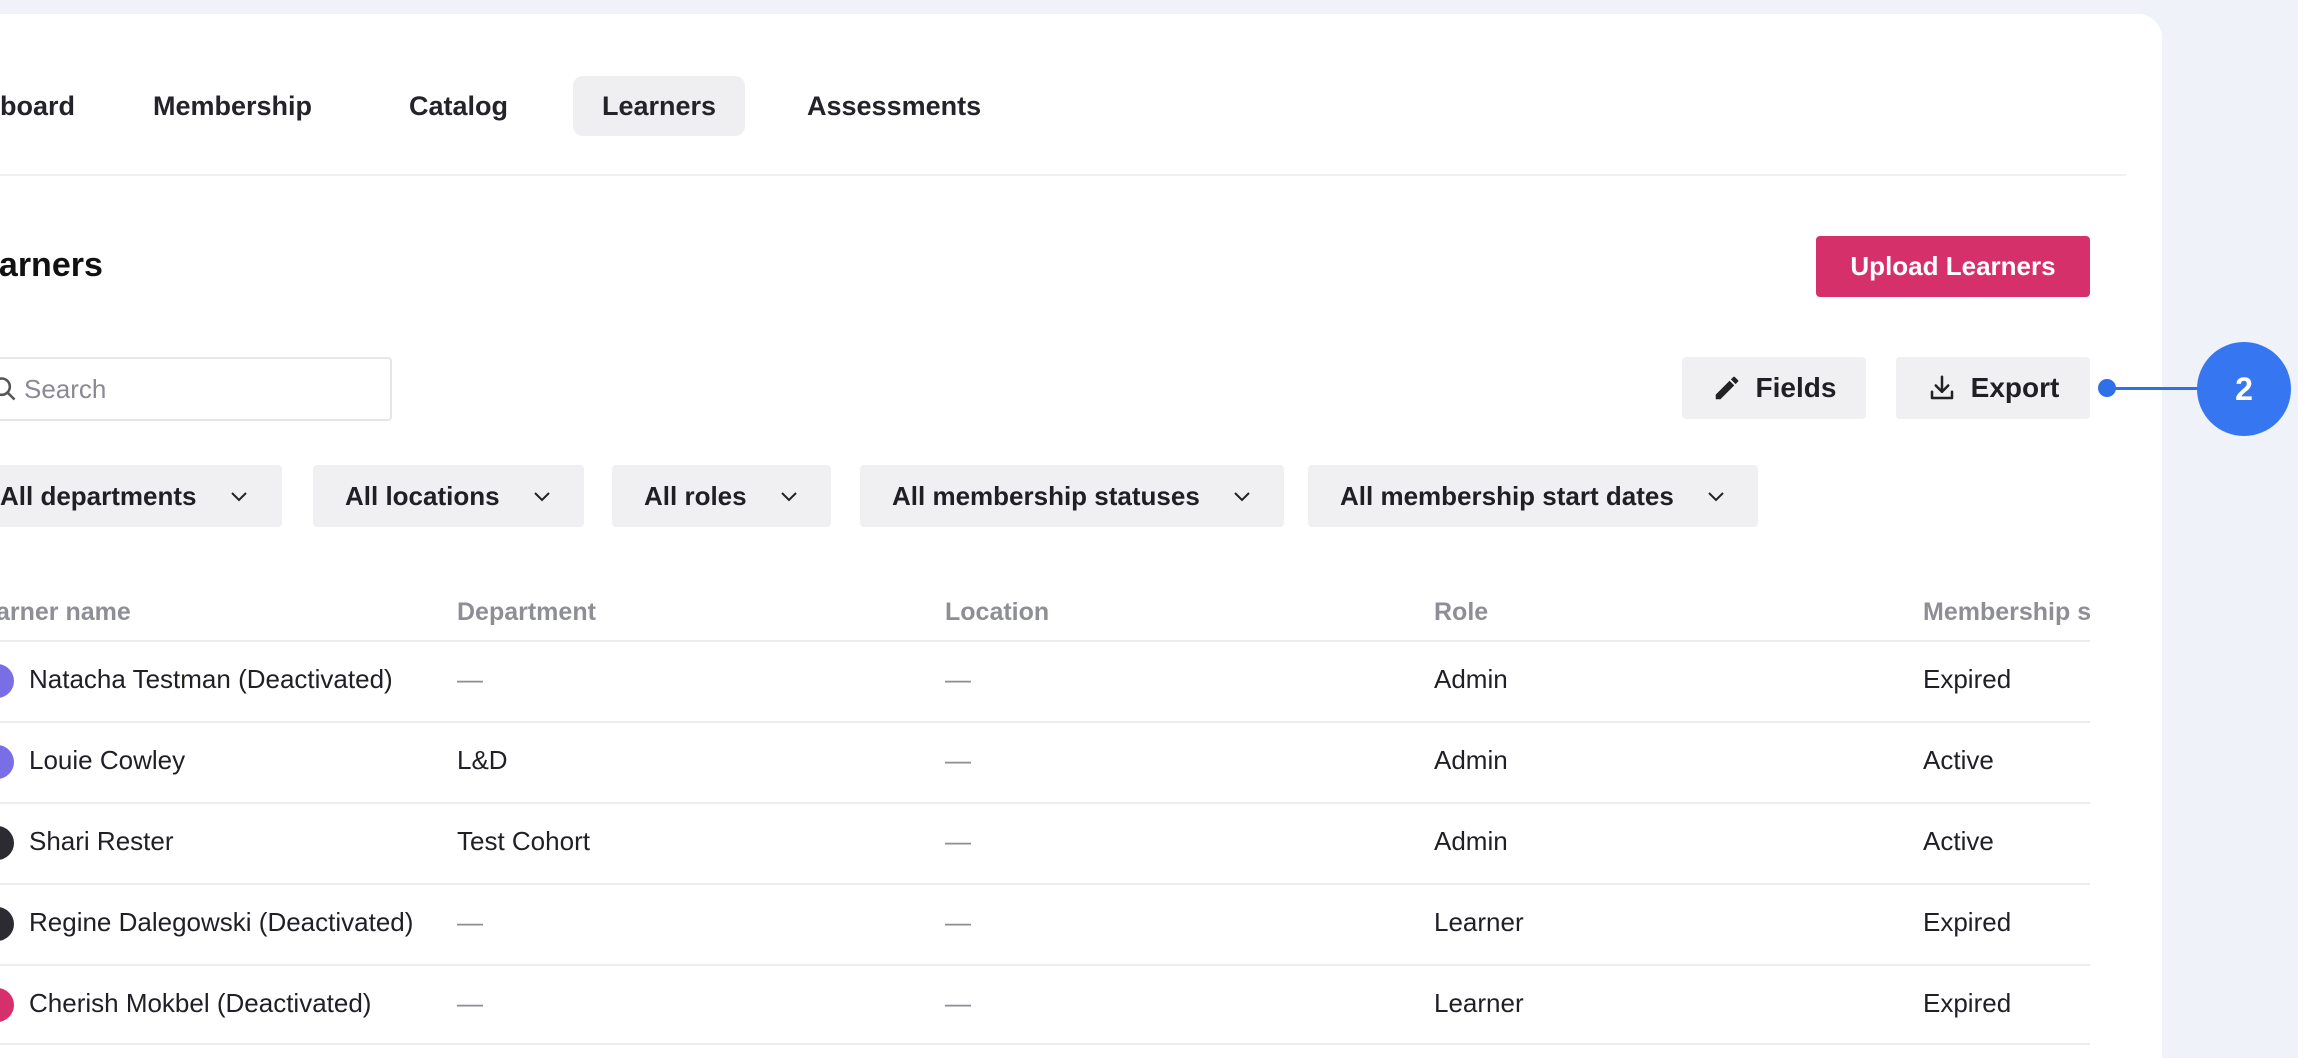  I want to click on department-cell: Test Cohort, so click(523, 841).